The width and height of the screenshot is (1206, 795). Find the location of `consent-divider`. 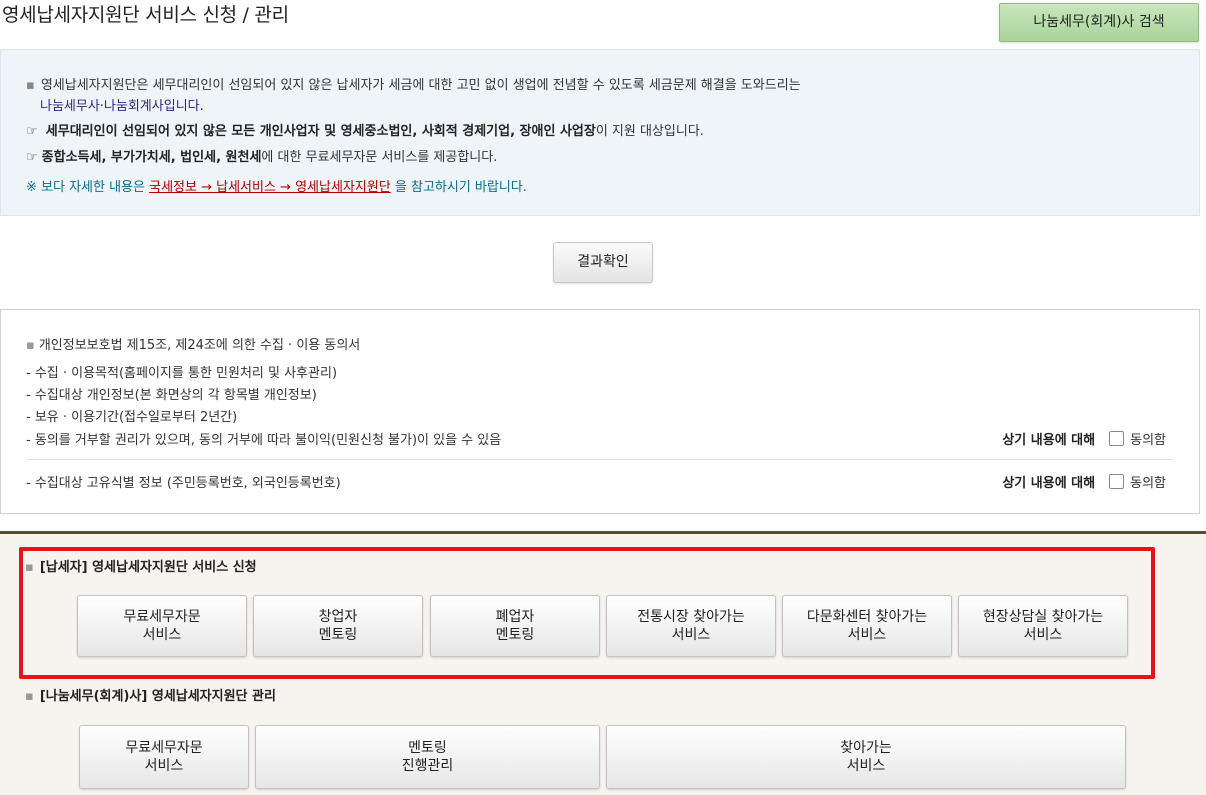

consent-divider is located at coordinates (600, 459).